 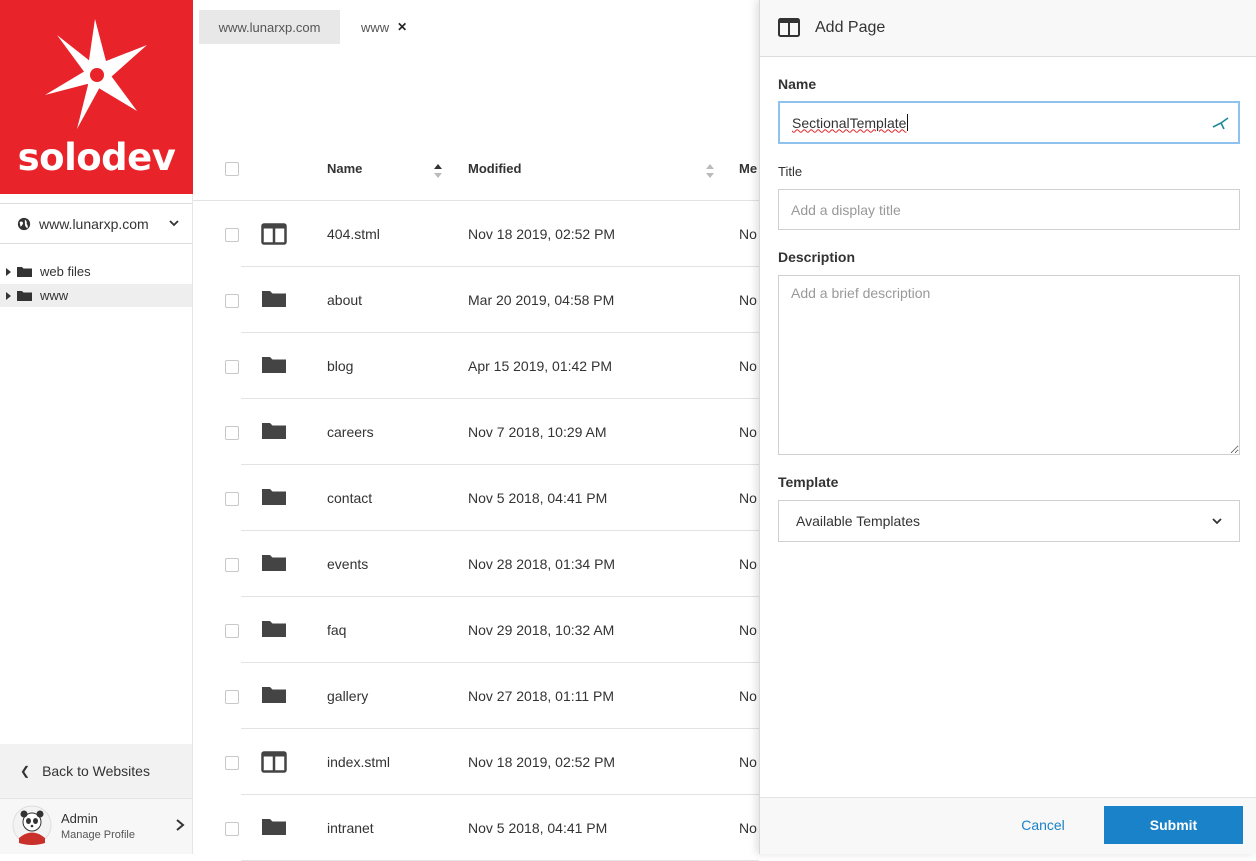 What do you see at coordinates (1008, 28) in the screenshot?
I see `panel-header: Add Page` at bounding box center [1008, 28].